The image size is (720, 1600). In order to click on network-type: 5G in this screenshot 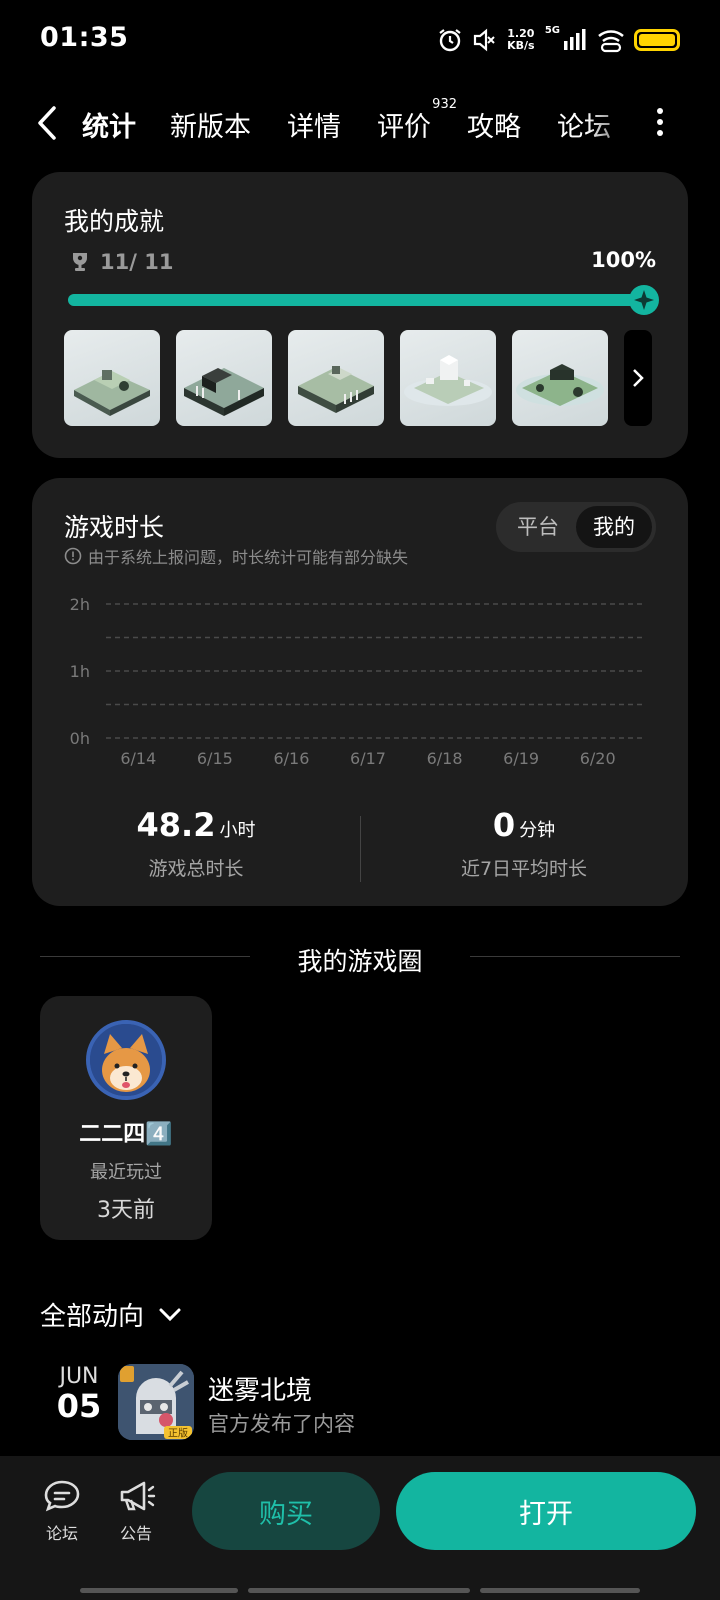, I will do `click(552, 30)`.